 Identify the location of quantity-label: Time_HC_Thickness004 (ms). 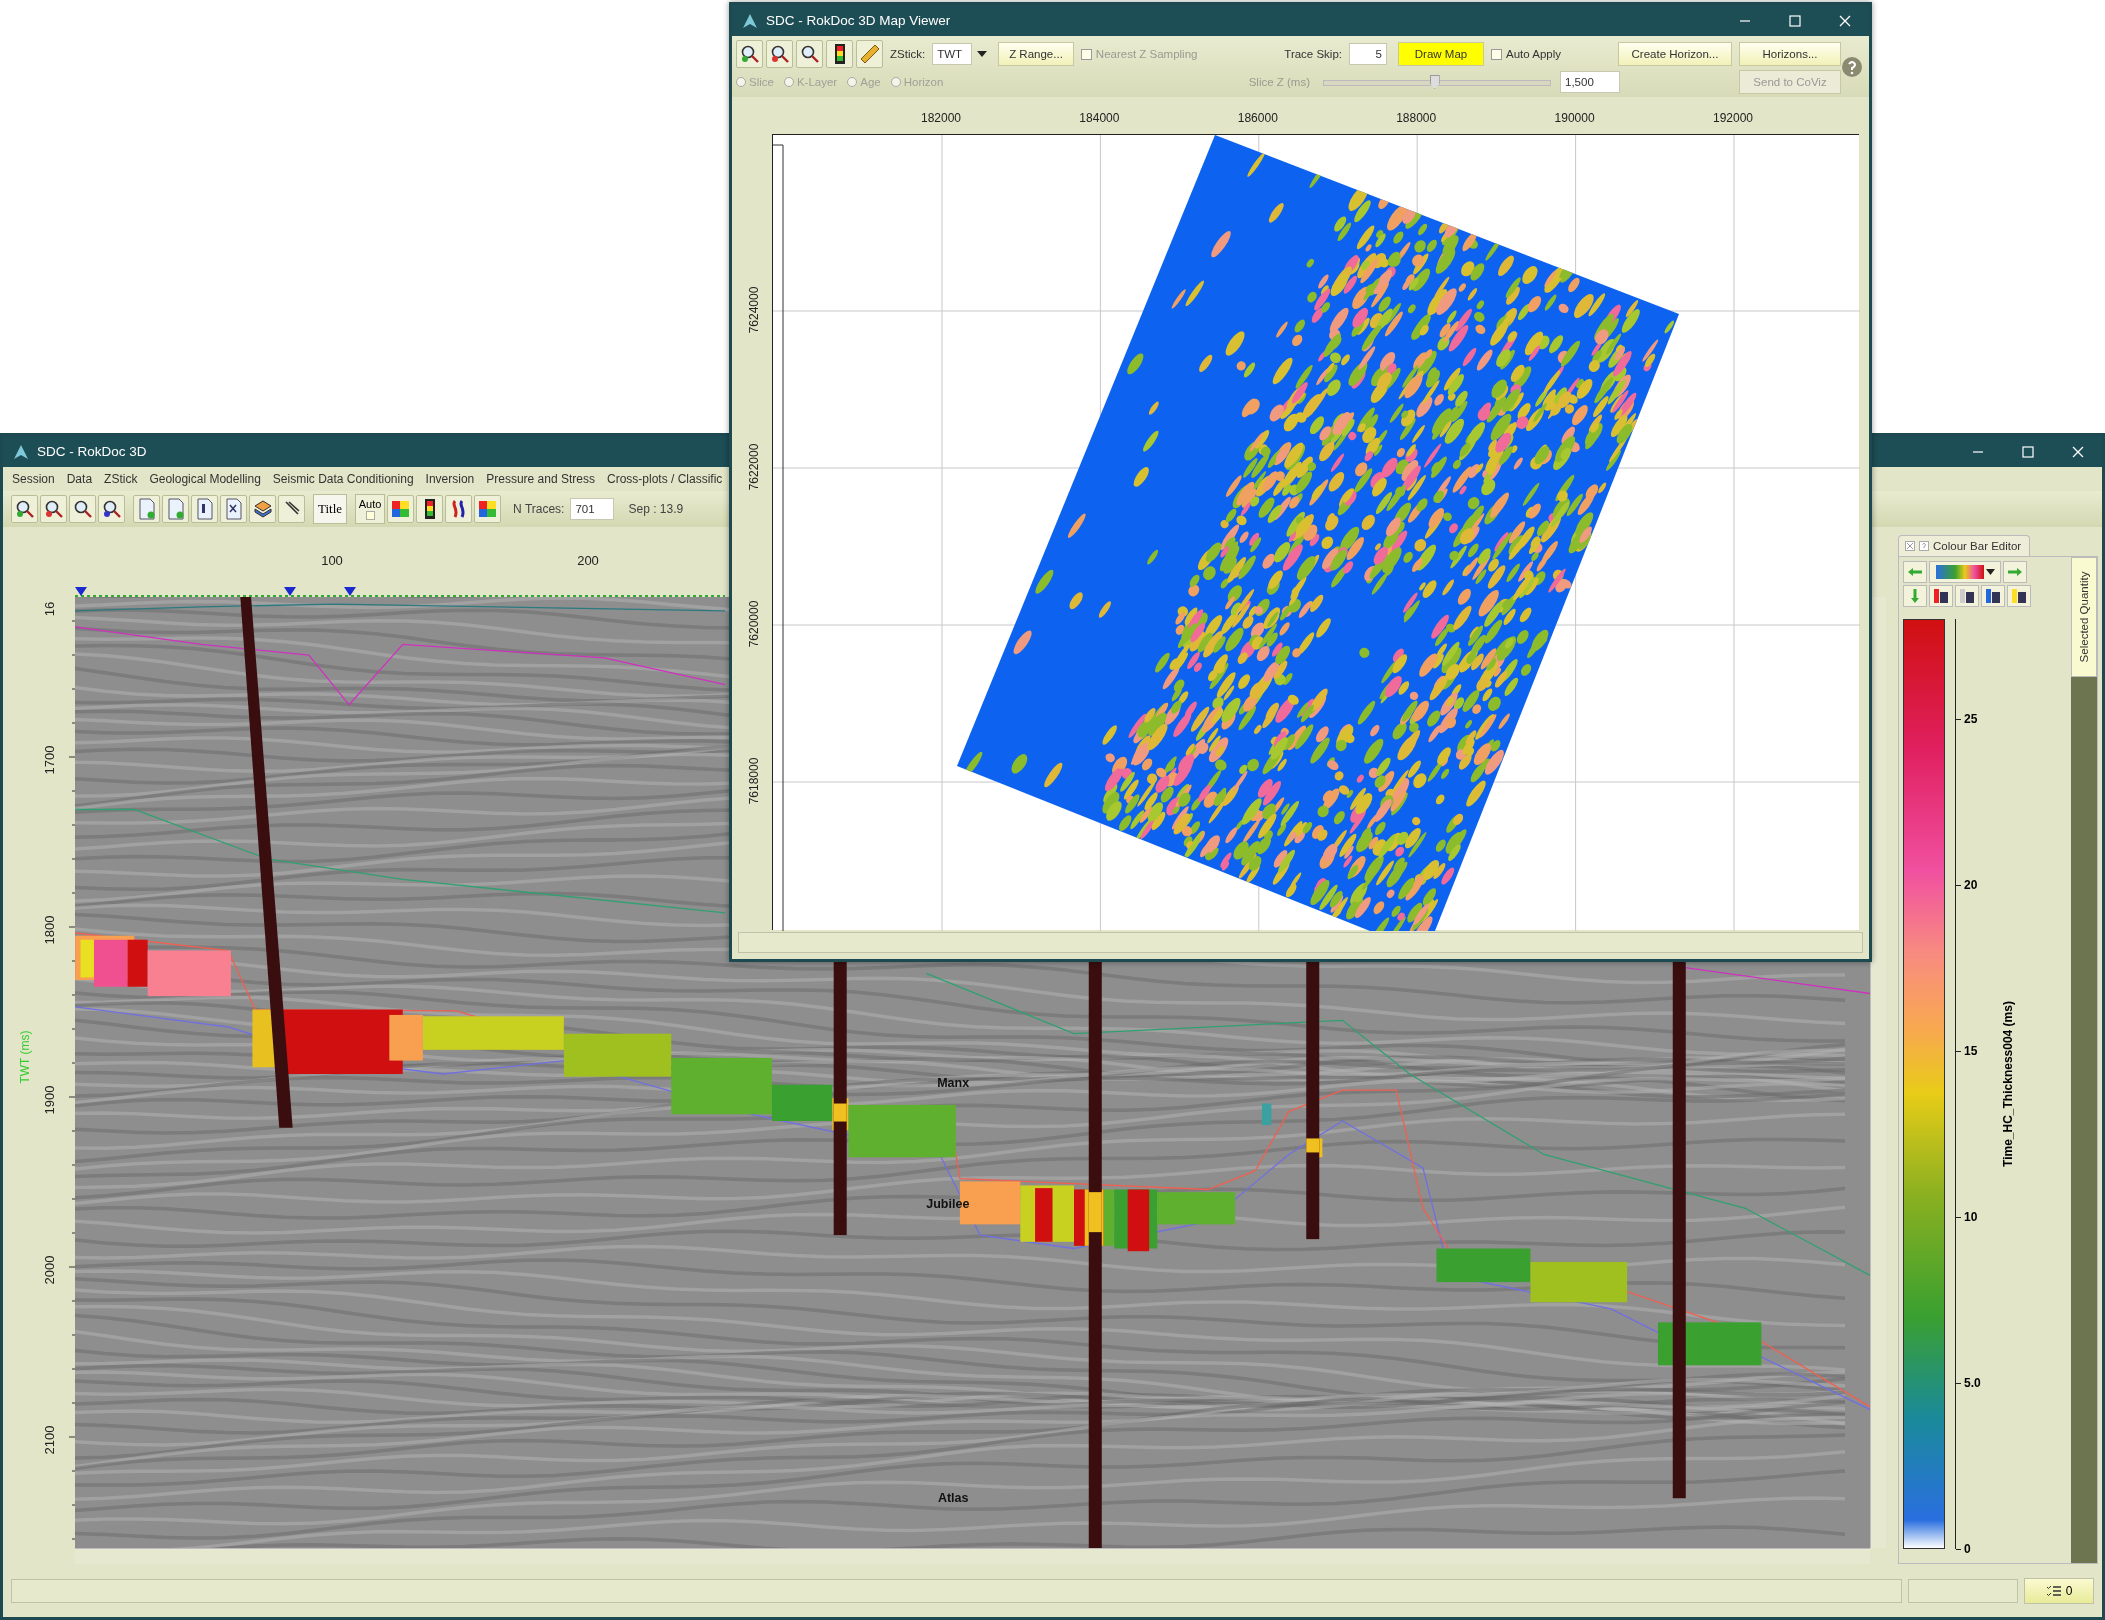
(2008, 1084).